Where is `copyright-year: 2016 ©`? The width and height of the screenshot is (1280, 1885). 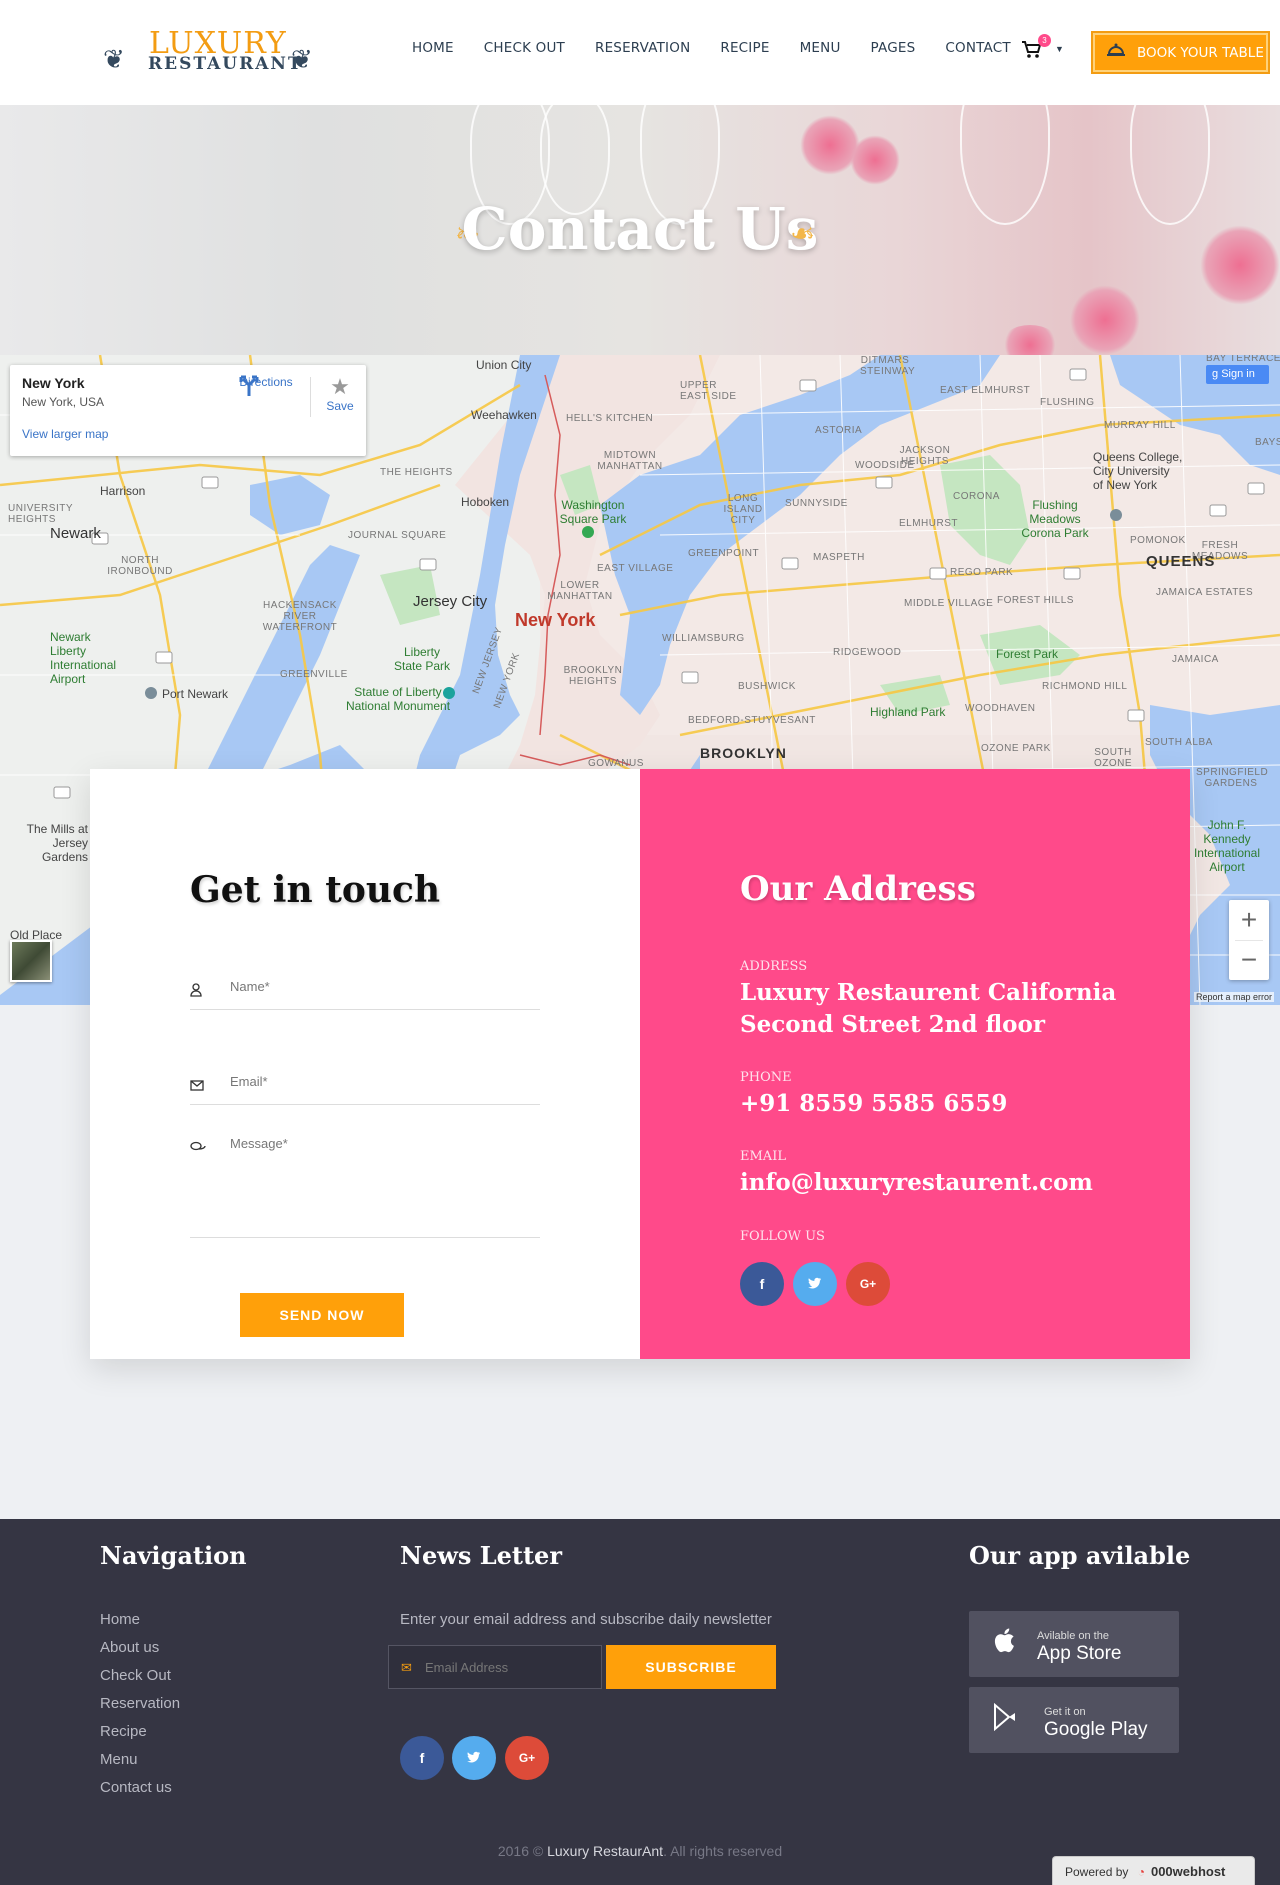 copyright-year: 2016 © is located at coordinates (520, 1851).